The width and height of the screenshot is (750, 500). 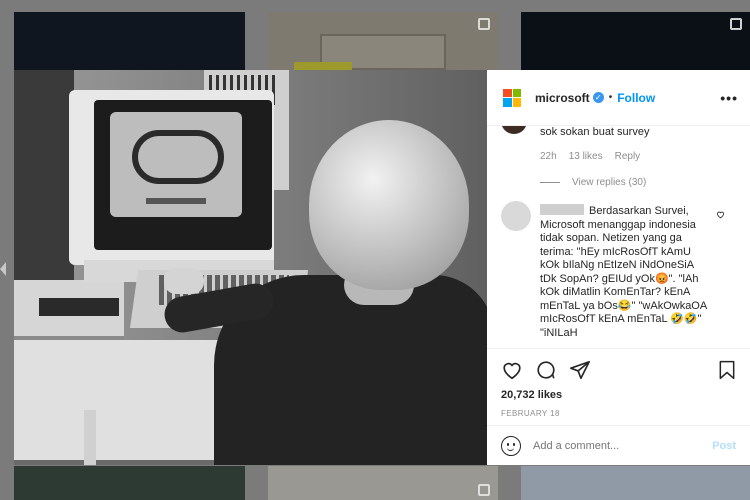 I want to click on photo-plant, so click(x=44, y=175).